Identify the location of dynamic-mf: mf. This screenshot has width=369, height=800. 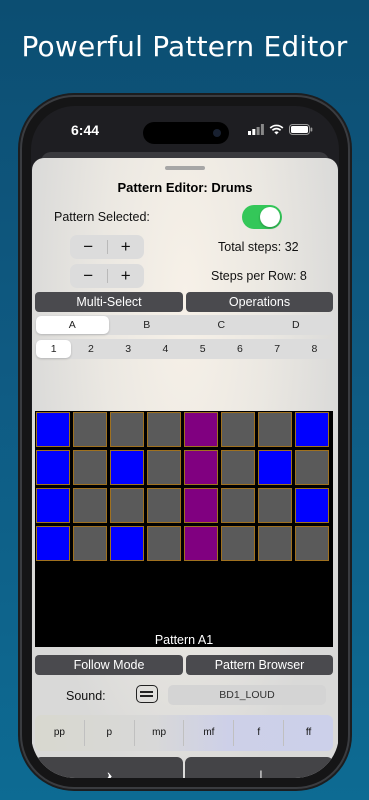
(208, 733).